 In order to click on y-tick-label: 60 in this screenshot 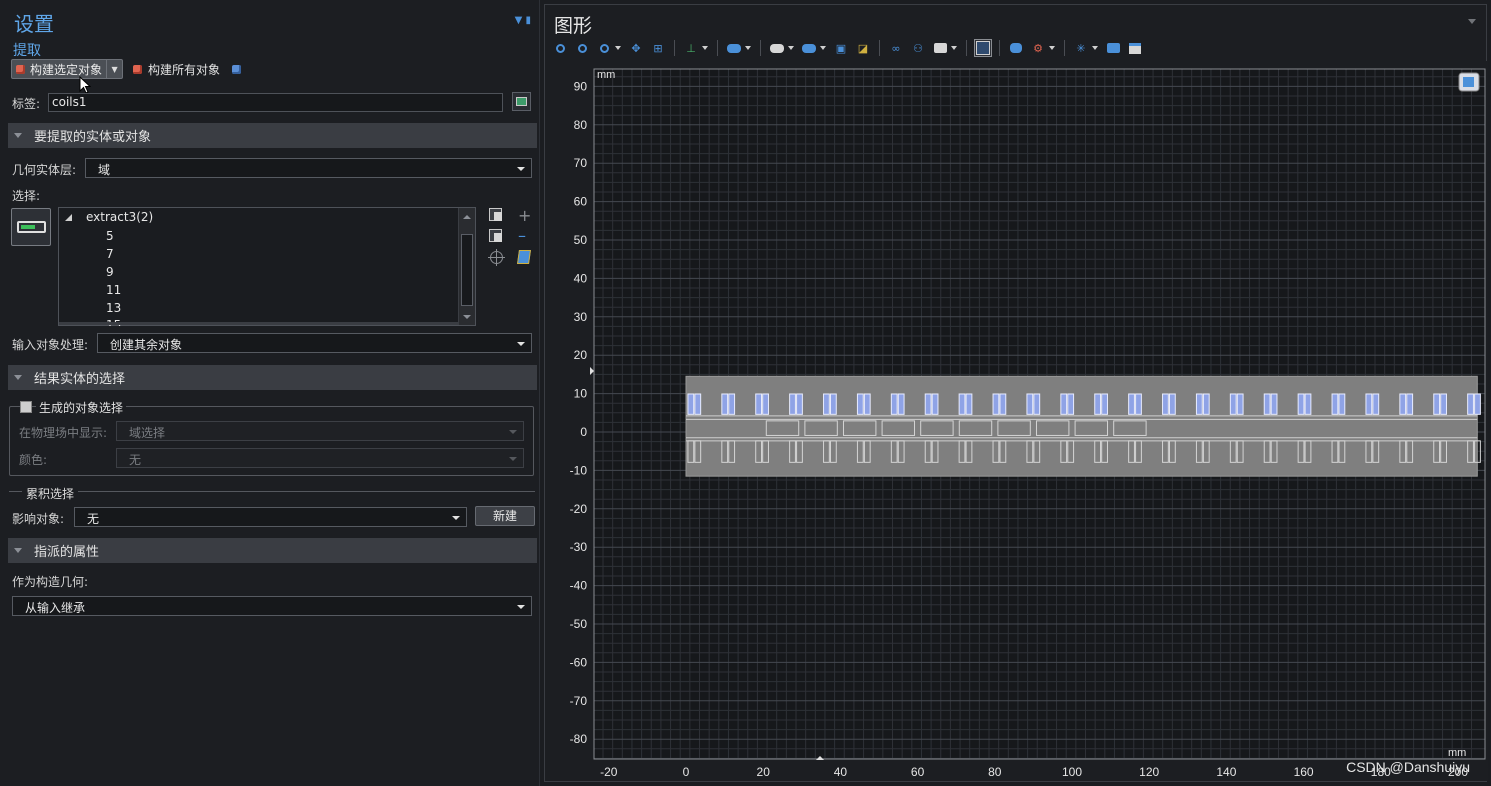, I will do `click(581, 202)`.